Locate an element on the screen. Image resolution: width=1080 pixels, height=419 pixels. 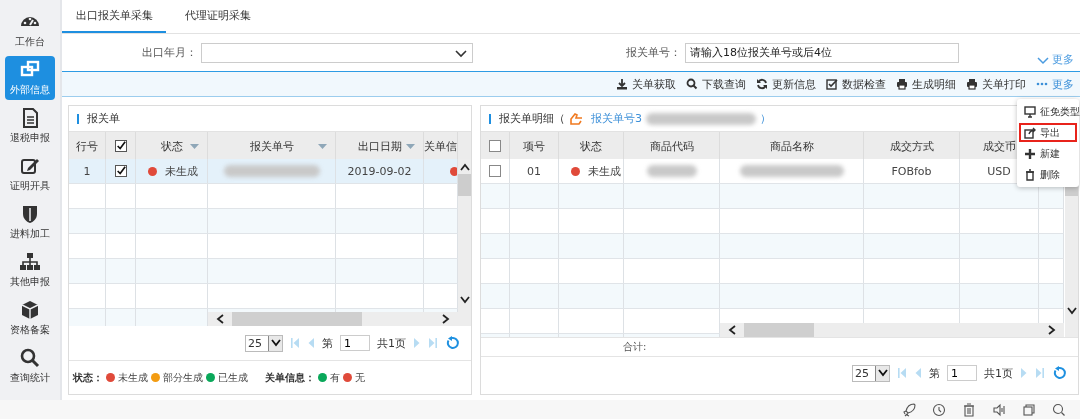
legend-text: 无 is located at coordinates (360, 377).